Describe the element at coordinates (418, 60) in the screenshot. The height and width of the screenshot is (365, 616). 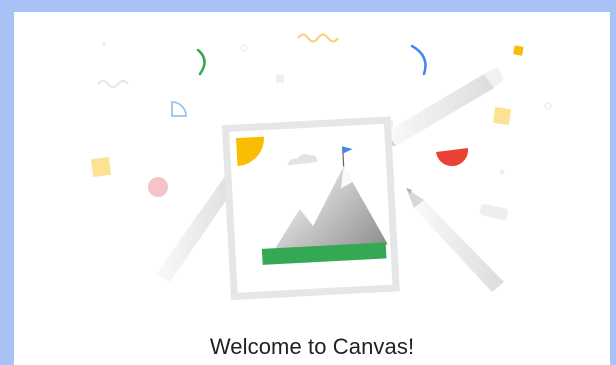
I see `blue-arc-confetti` at that location.